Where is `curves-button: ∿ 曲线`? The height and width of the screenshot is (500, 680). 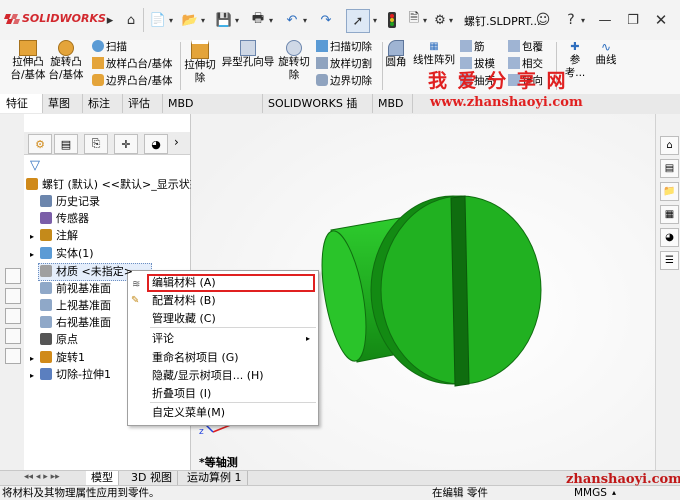
curves-button: ∿ 曲线 is located at coordinates (606, 53).